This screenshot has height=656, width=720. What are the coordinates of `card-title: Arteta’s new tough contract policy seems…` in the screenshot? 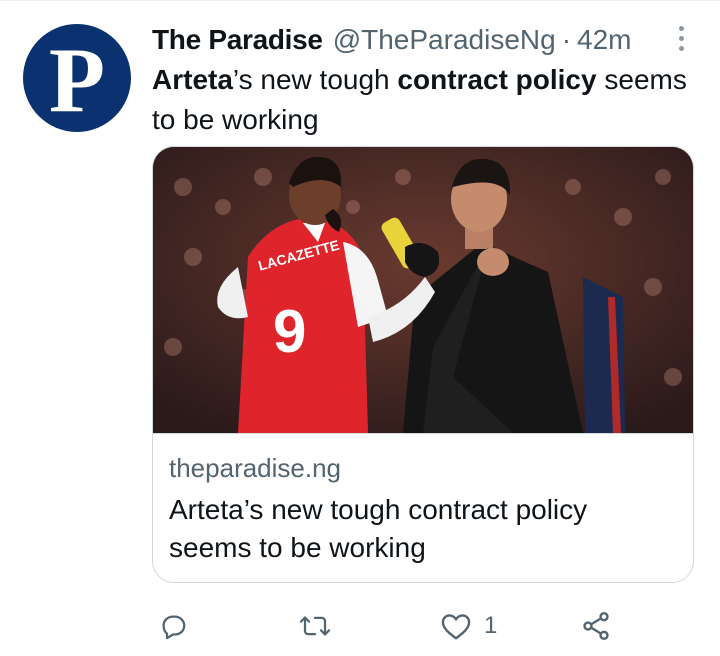 It's located at (378, 528).